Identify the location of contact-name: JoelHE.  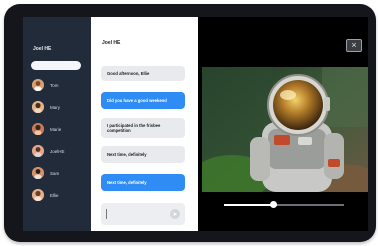
(57, 151).